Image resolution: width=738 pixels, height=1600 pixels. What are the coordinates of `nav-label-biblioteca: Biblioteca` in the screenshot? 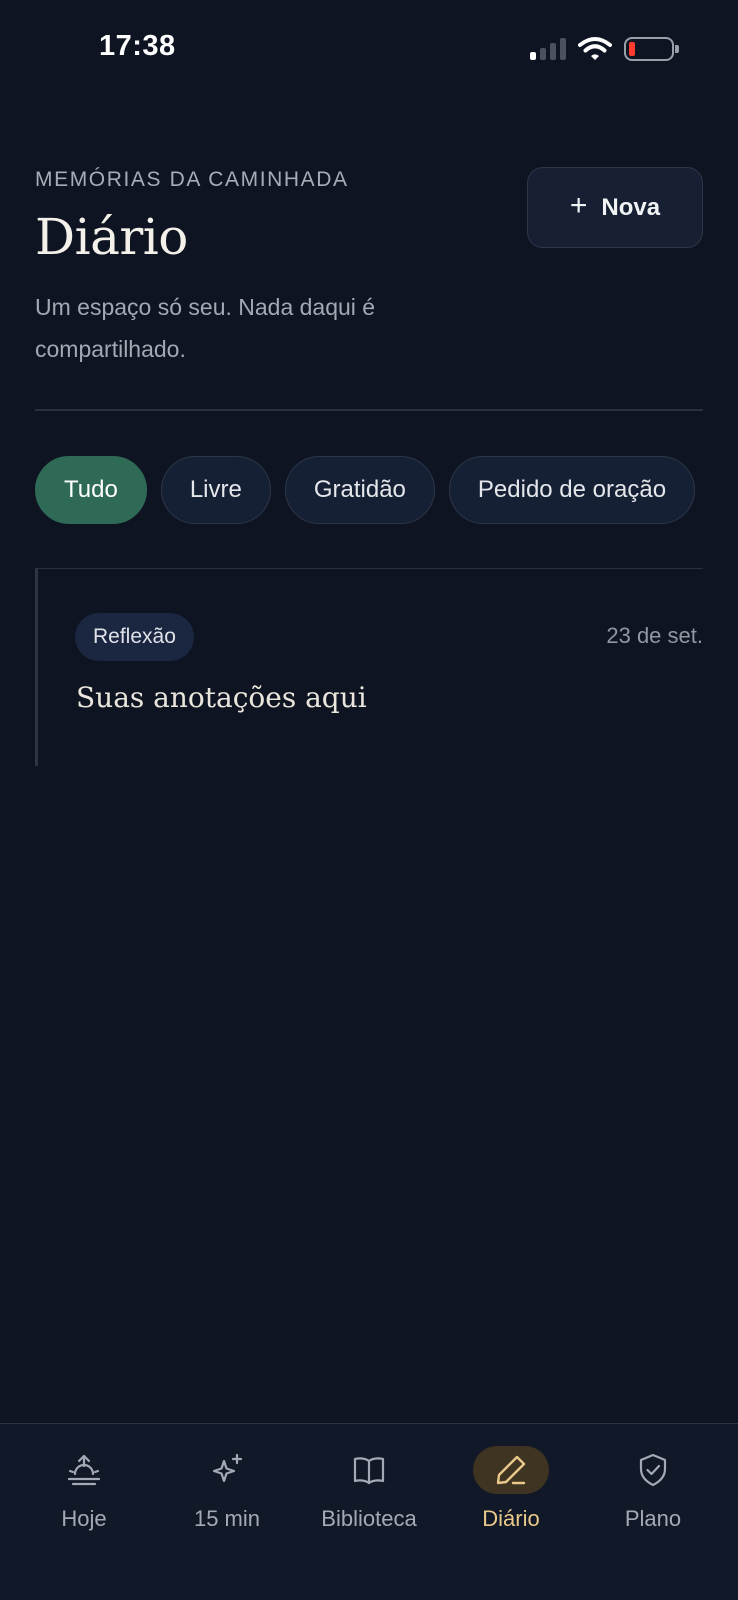 It's located at (369, 1518).